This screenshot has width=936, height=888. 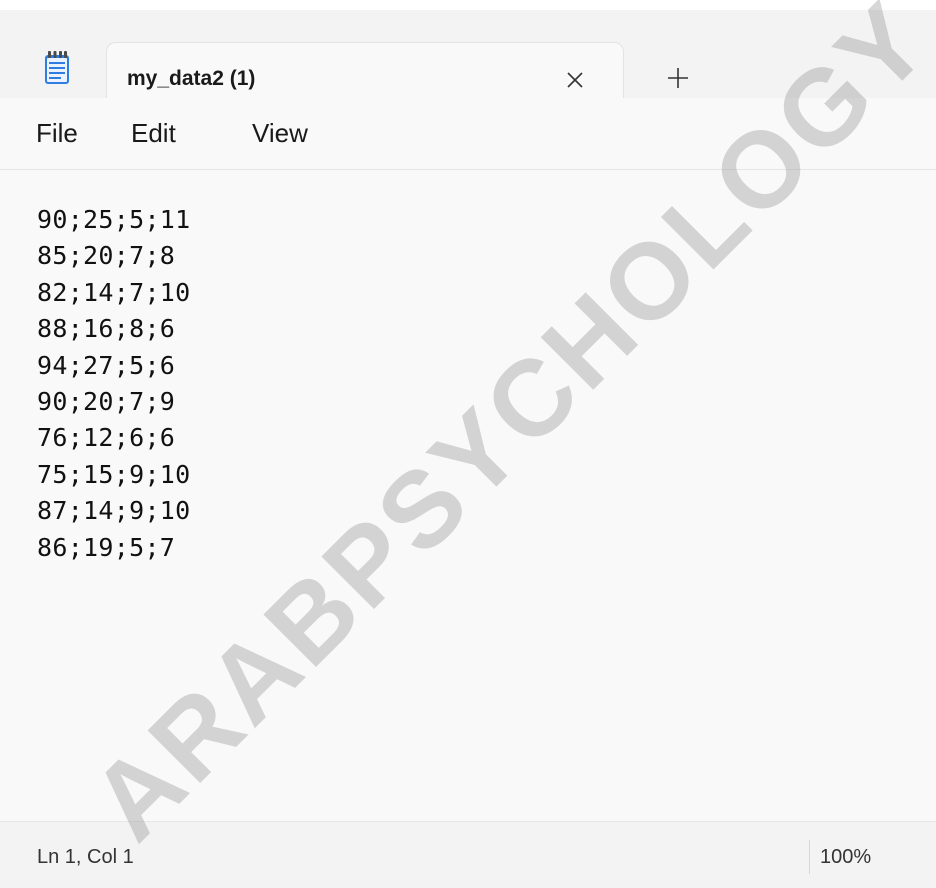 I want to click on editor-line: 82;14;7;10, so click(x=114, y=292).